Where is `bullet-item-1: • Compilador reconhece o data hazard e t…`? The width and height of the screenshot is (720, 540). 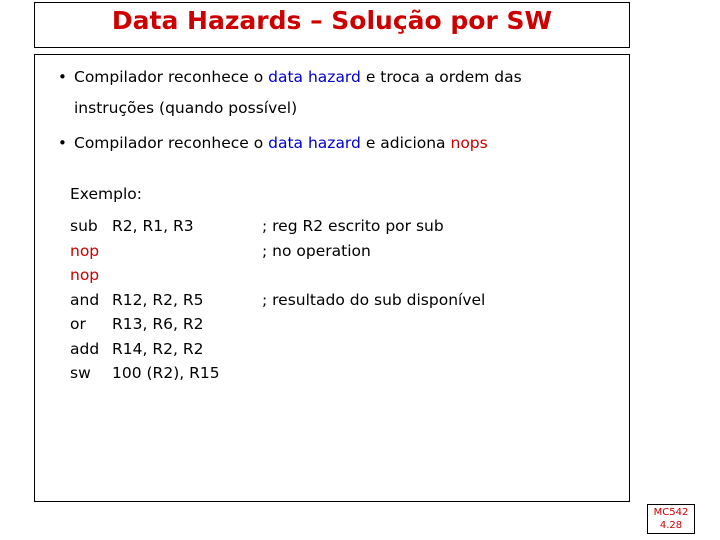
bullet-item-1: • Compilador reconhece o data hazard e t… is located at coordinates (332, 77).